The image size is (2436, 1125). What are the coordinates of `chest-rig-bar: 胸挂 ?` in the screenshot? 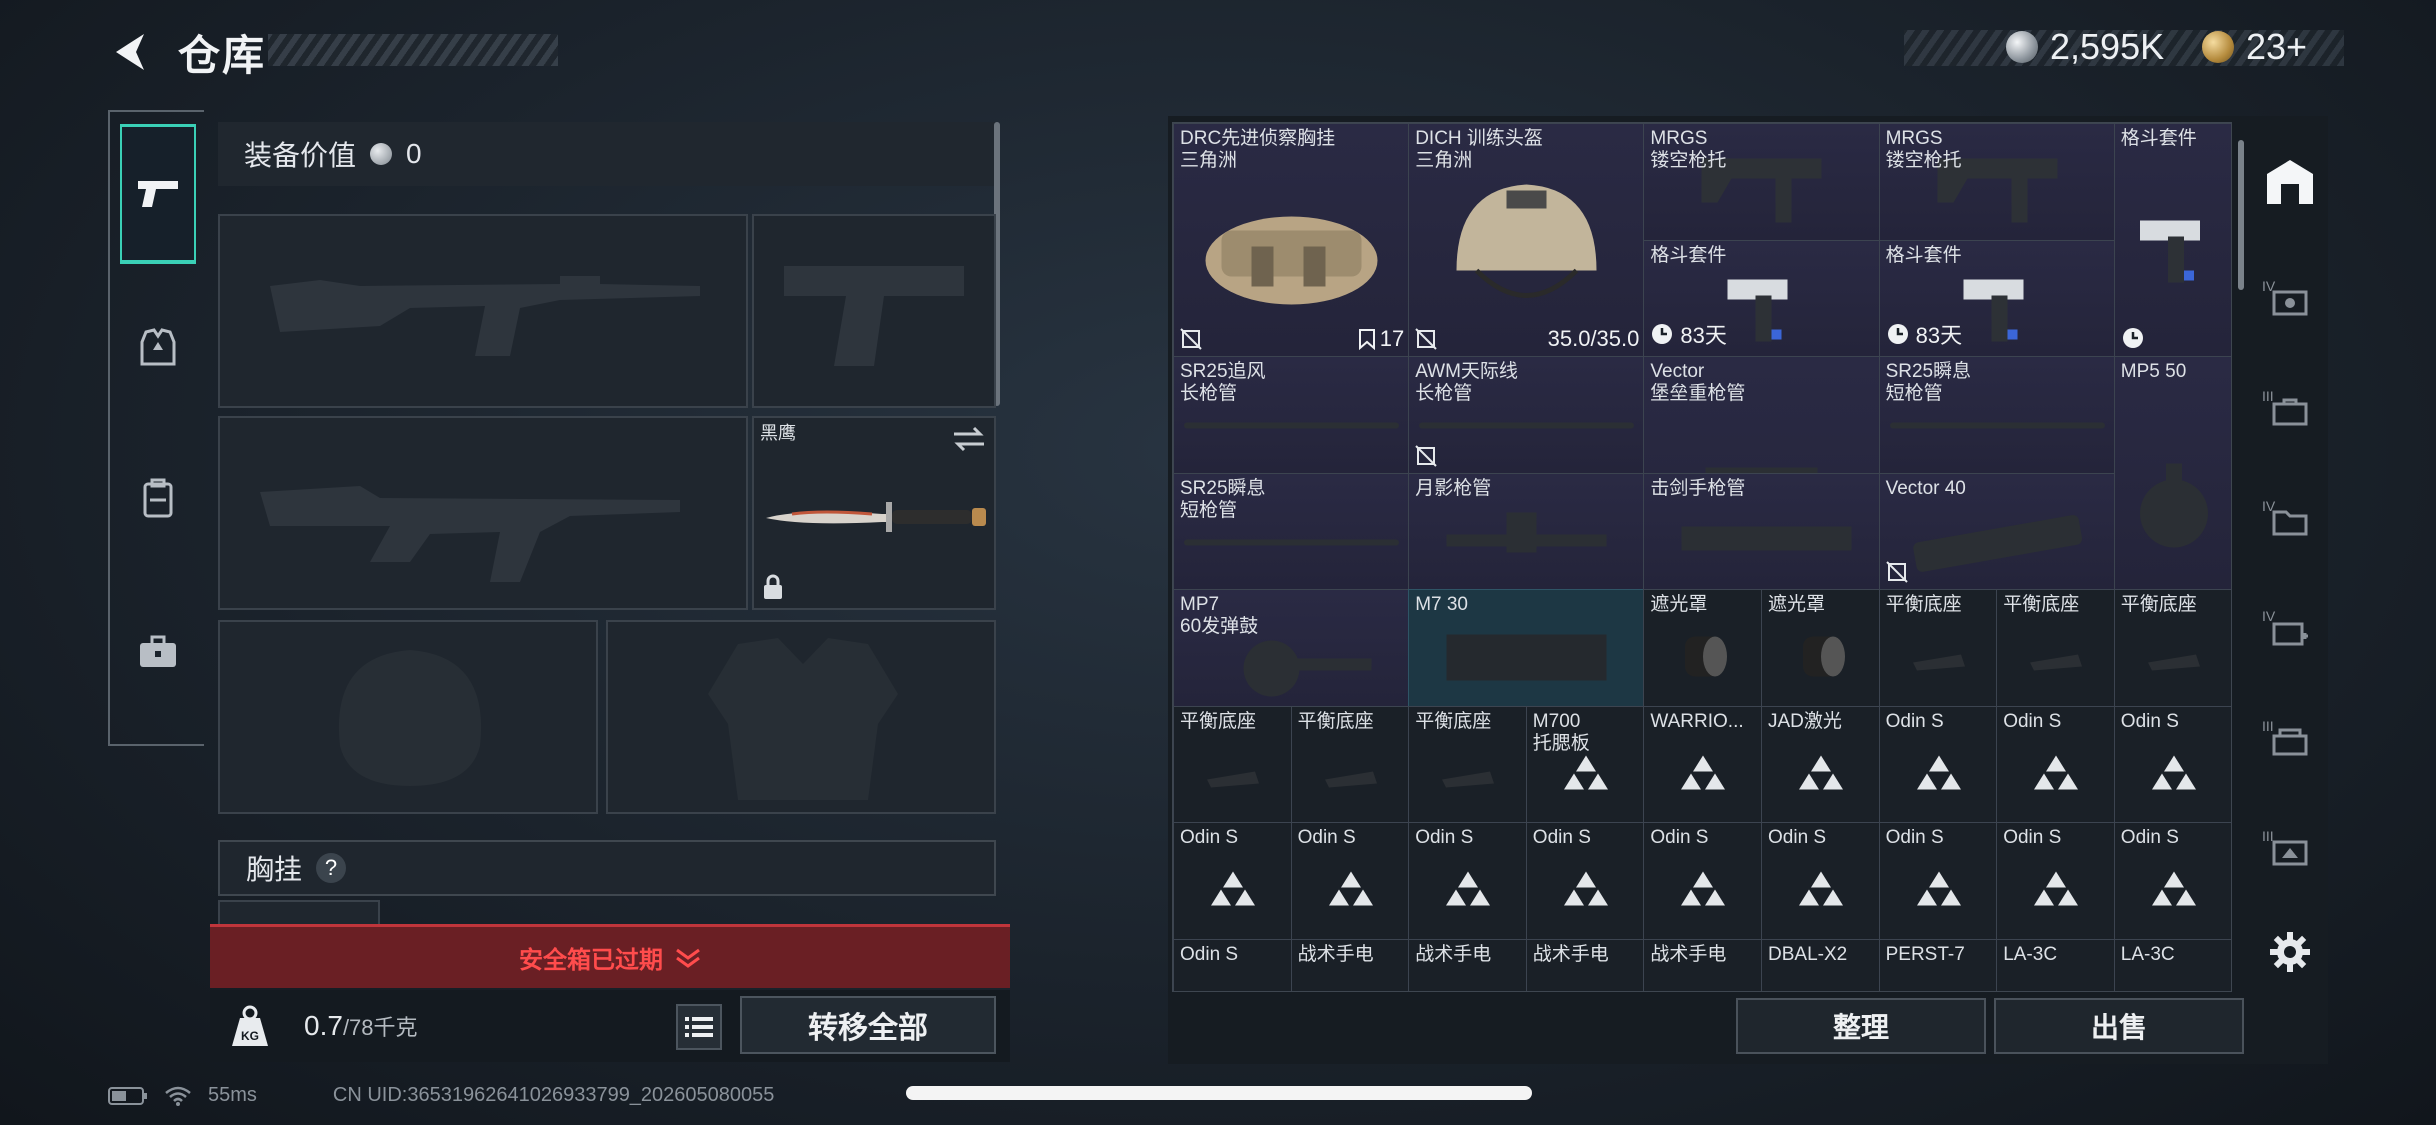 It's located at (607, 868).